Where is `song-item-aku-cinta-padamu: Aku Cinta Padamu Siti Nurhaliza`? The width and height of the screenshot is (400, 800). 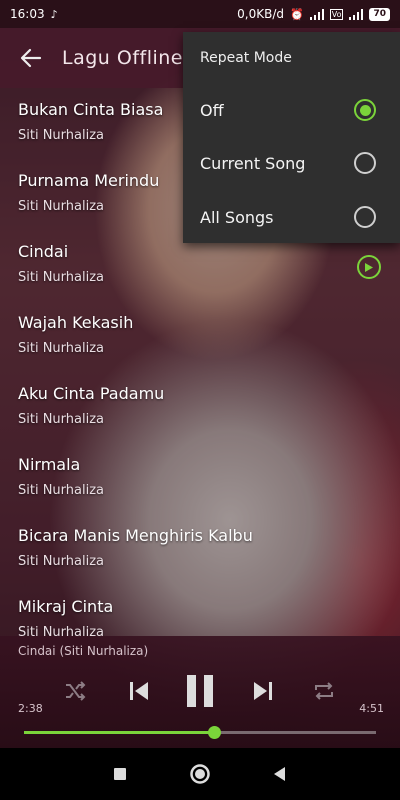
song-item-aku-cinta-padamu: Aku Cinta Padamu Siti Nurhaliza is located at coordinates (200, 407).